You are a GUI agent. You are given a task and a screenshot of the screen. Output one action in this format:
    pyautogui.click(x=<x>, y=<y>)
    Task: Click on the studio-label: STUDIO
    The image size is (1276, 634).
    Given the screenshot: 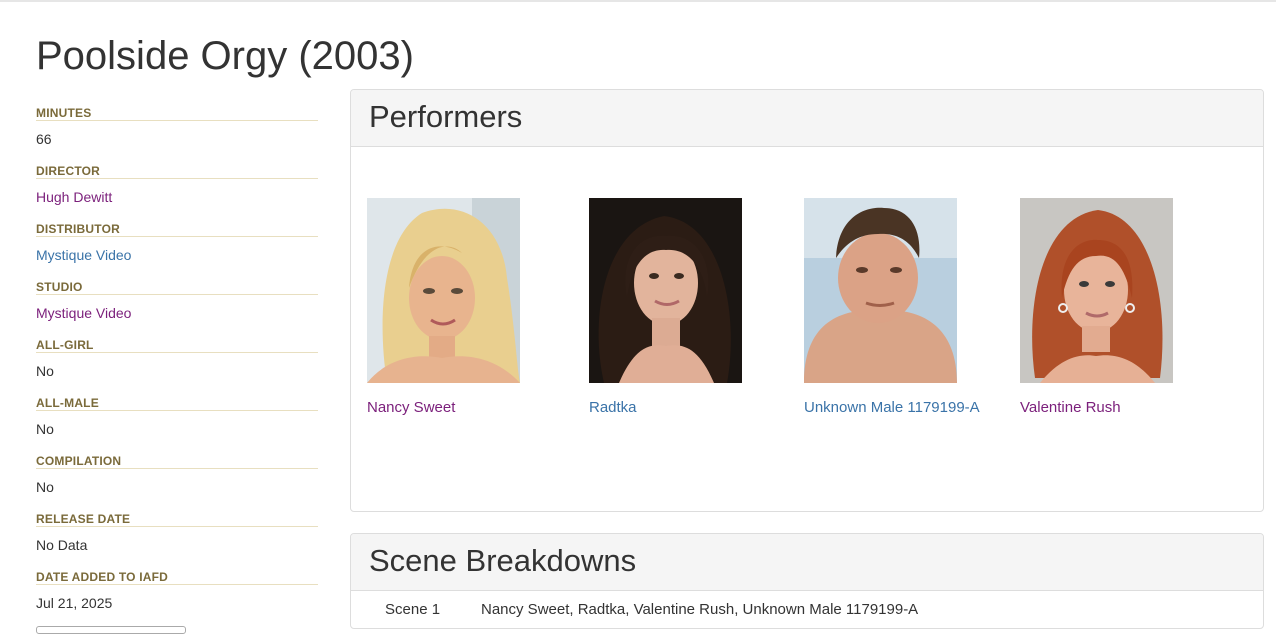 What is the action you would take?
    pyautogui.click(x=177, y=284)
    